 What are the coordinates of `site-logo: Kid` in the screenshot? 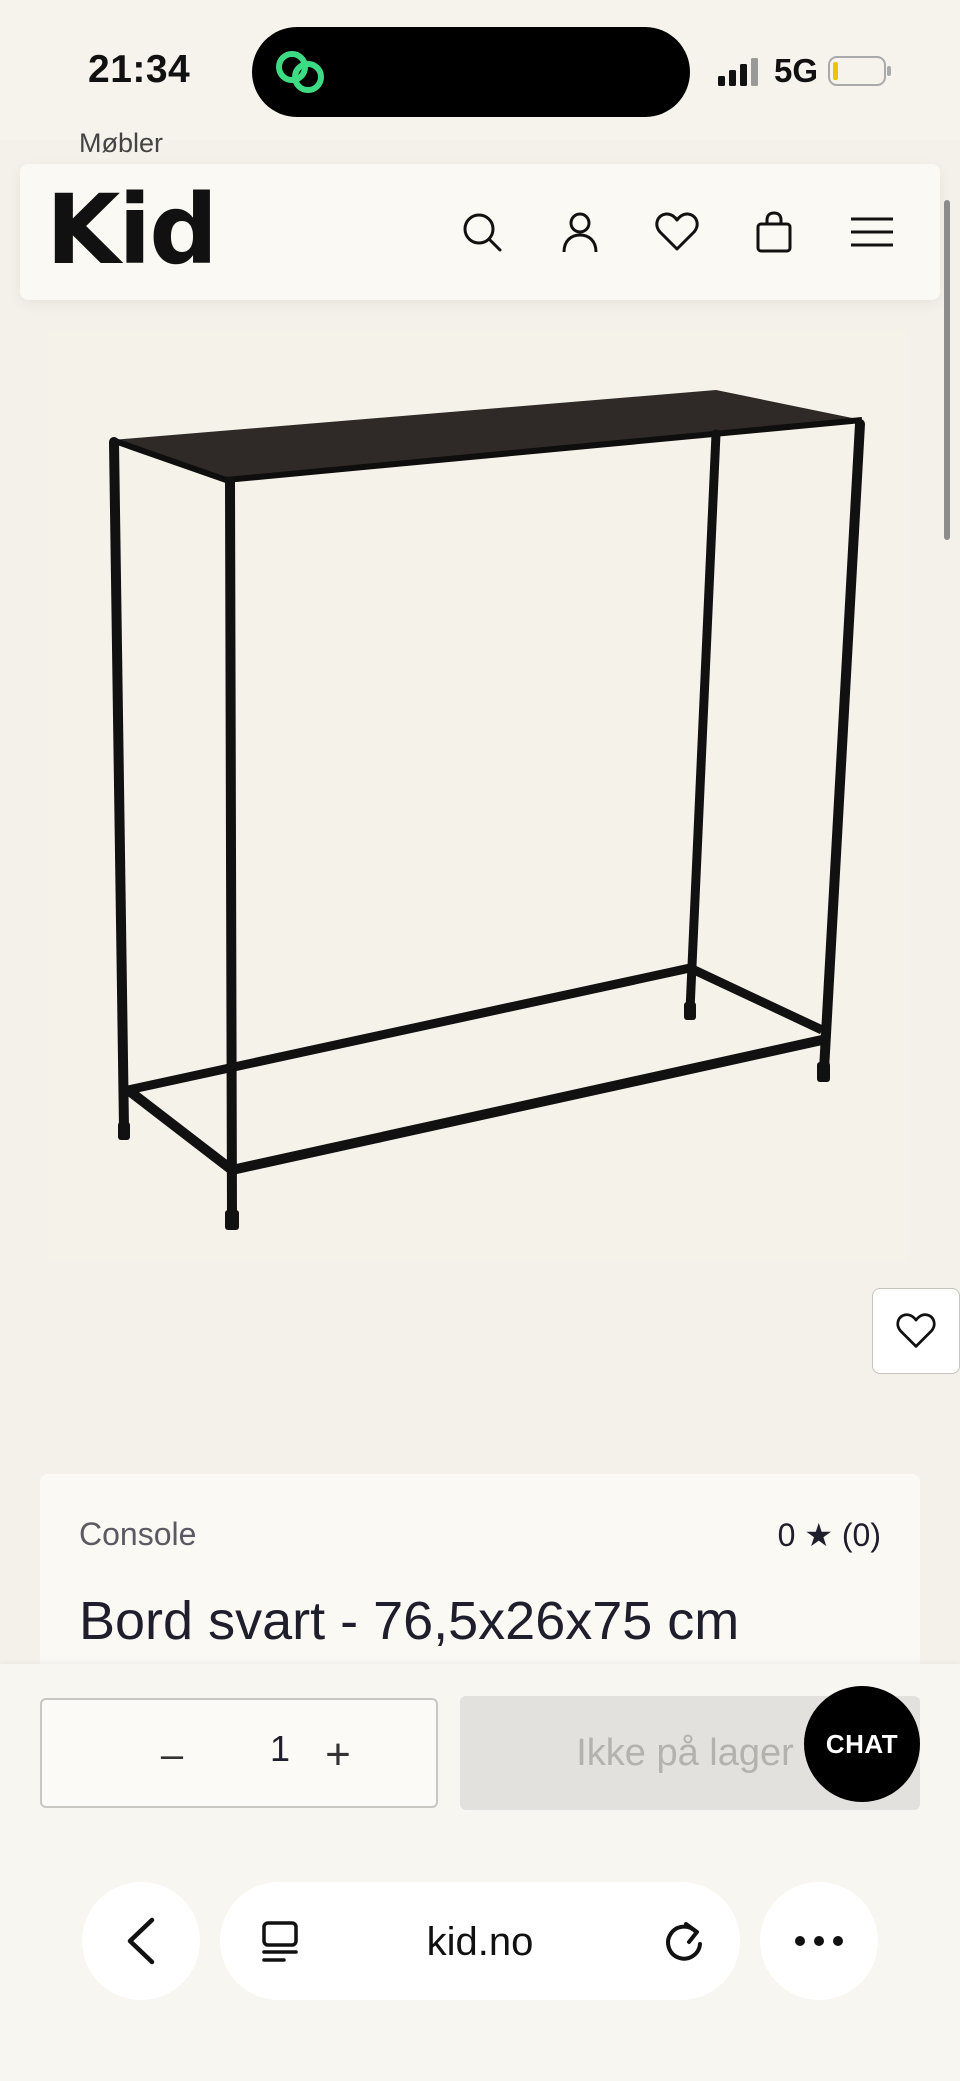 It's located at (132, 230).